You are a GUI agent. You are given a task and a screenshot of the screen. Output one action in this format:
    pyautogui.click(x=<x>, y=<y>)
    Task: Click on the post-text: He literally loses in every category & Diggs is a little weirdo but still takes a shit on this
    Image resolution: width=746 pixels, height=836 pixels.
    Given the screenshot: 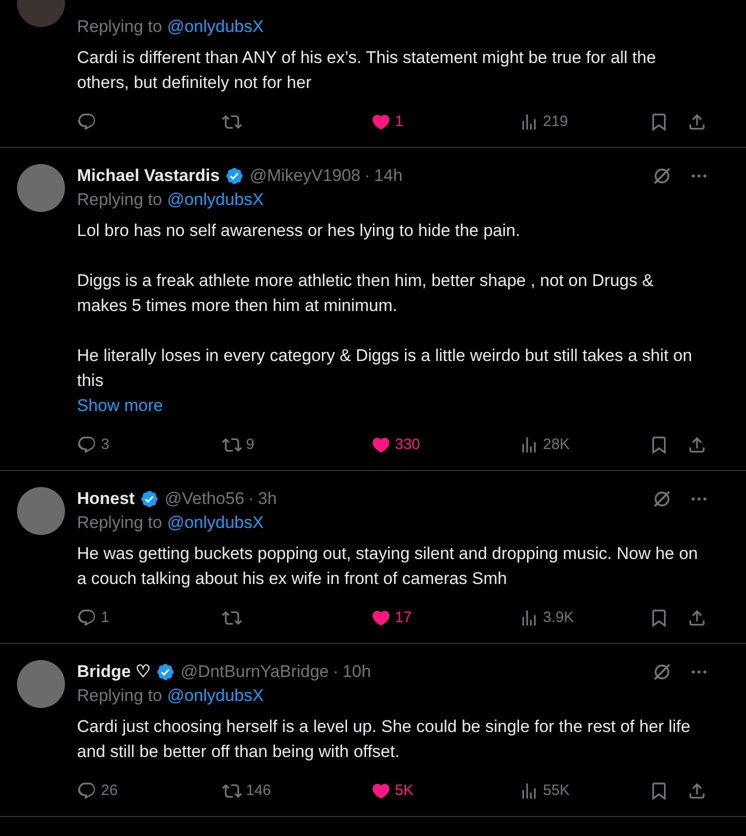 What is the action you would take?
    pyautogui.click(x=385, y=368)
    